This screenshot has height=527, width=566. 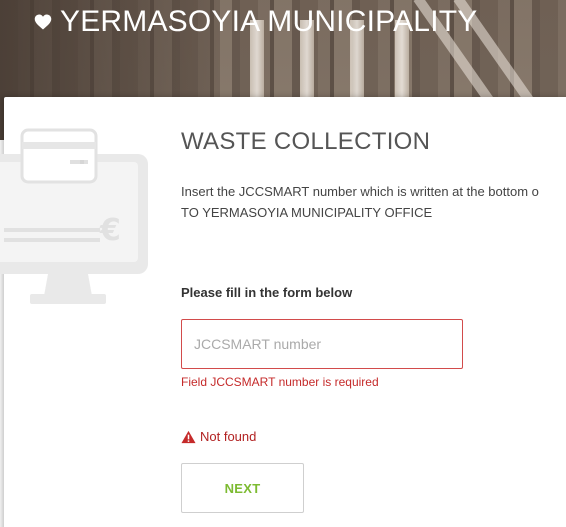 What do you see at coordinates (269, 21) in the screenshot?
I see `site-title-text: YERMASOYIA MUNICIPALITY` at bounding box center [269, 21].